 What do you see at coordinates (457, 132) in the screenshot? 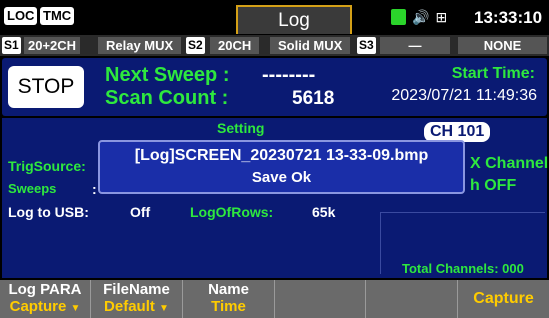
I see `channel-badge: CH 101` at bounding box center [457, 132].